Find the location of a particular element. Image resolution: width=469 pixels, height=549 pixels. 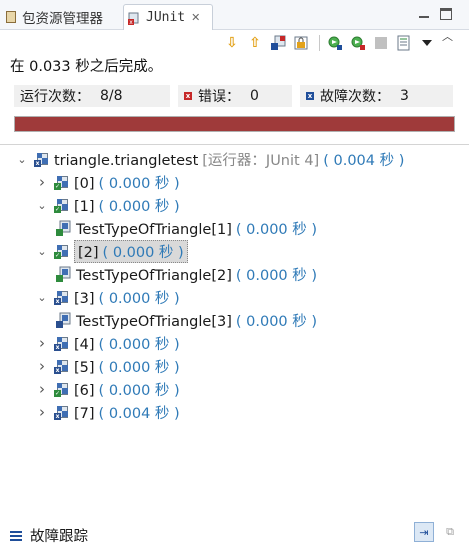

tree-item-label: TestTypeOfTriangle[2] is located at coordinates (154, 275).